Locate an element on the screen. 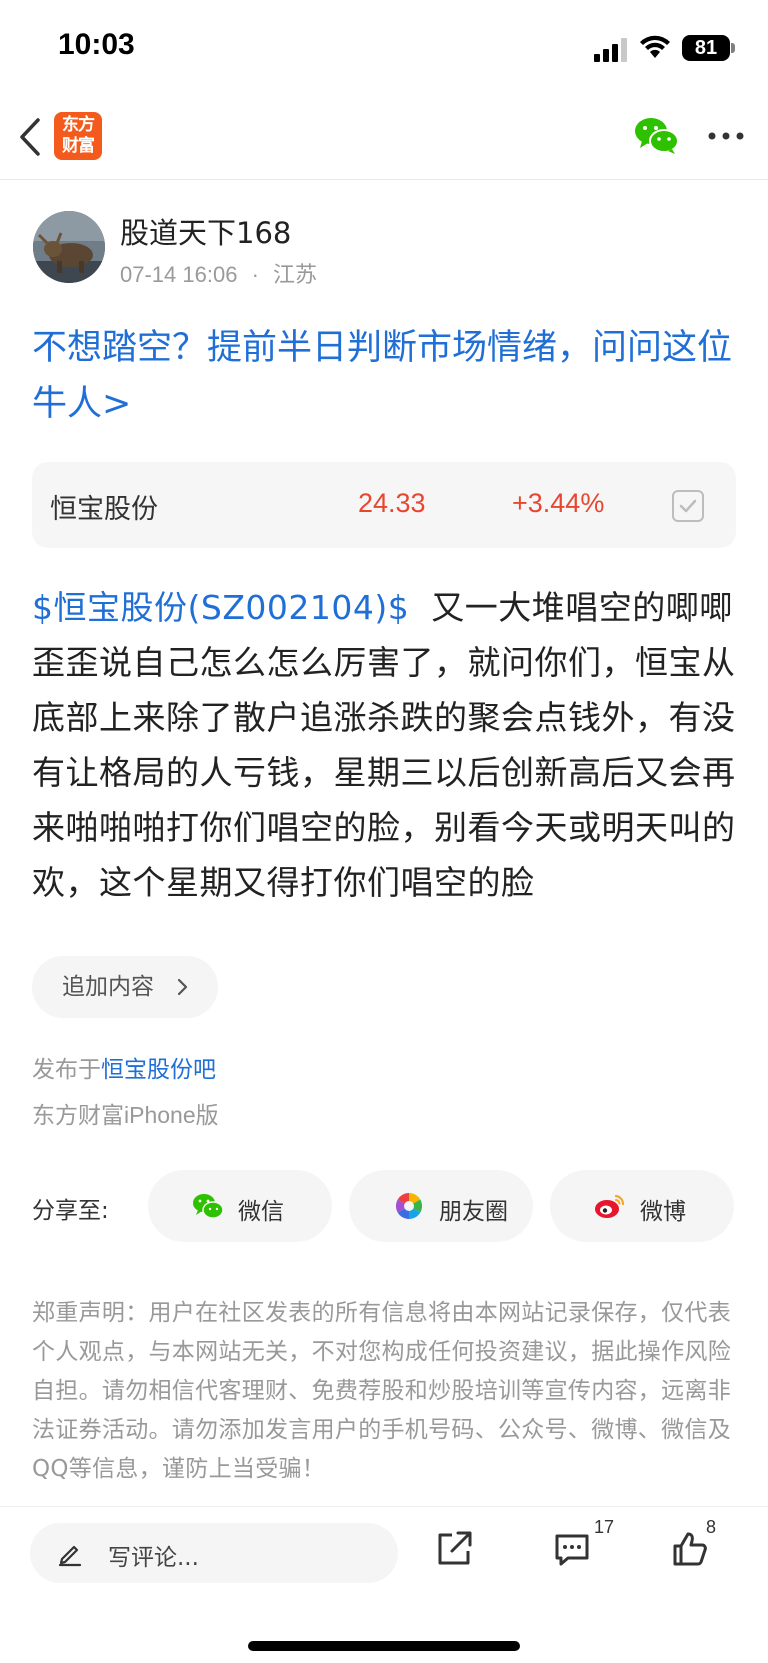  eastmoney-logo: 东方 财富 is located at coordinates (78, 136).